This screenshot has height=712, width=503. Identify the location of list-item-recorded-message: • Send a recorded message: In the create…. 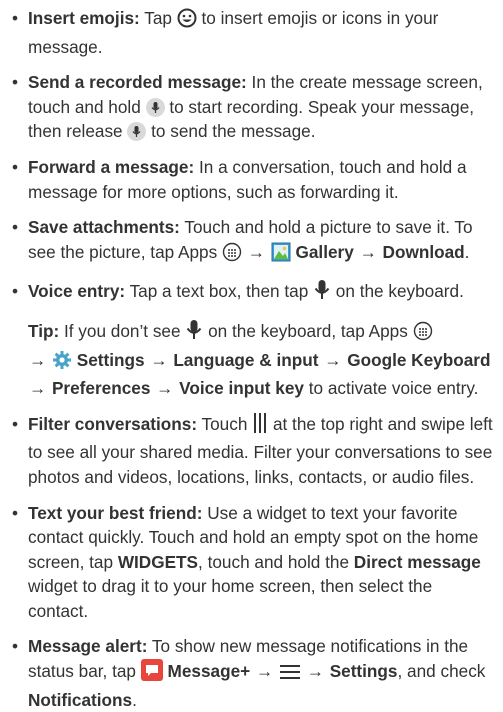
(251, 107).